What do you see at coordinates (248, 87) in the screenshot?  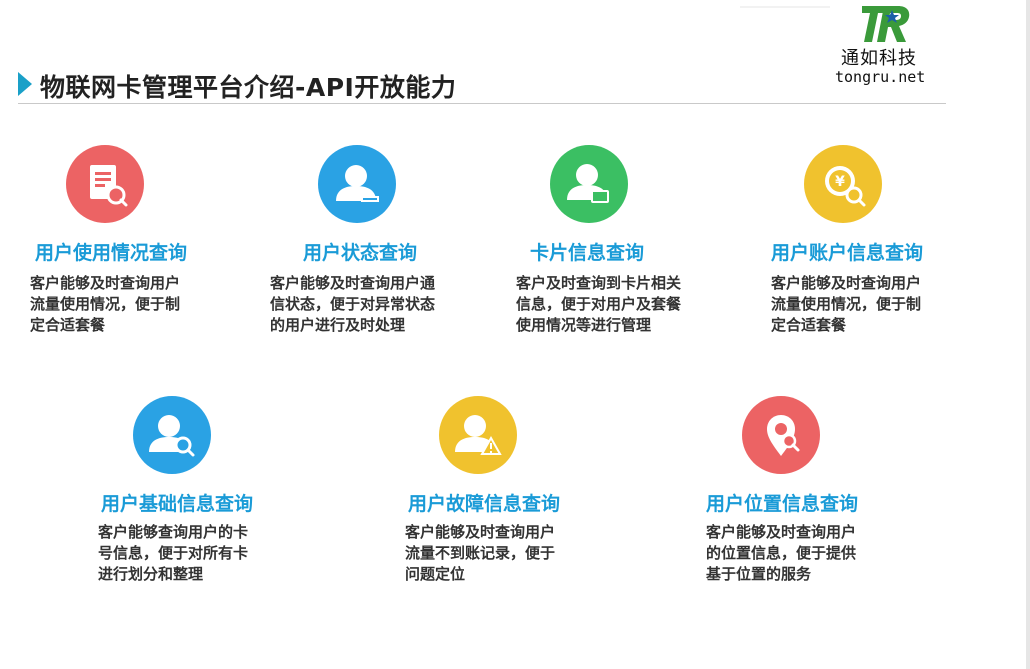 I see `page-title: 物联网卡管理平台介绍-API开放能力` at bounding box center [248, 87].